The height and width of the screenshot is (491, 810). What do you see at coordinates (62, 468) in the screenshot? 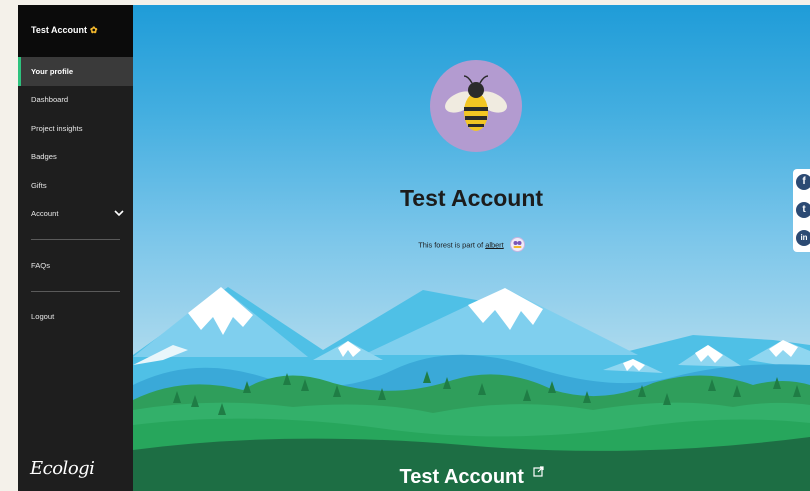
I see `ecologi-logo: Ecologi` at bounding box center [62, 468].